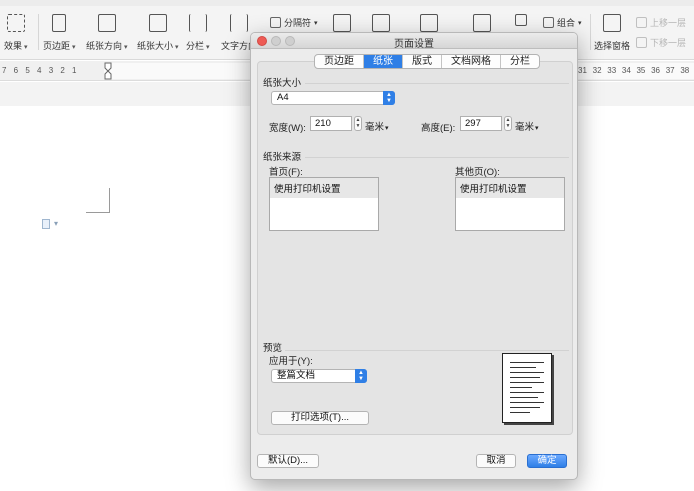  Describe the element at coordinates (521, 20) in the screenshot. I see `arrange-icon` at that location.